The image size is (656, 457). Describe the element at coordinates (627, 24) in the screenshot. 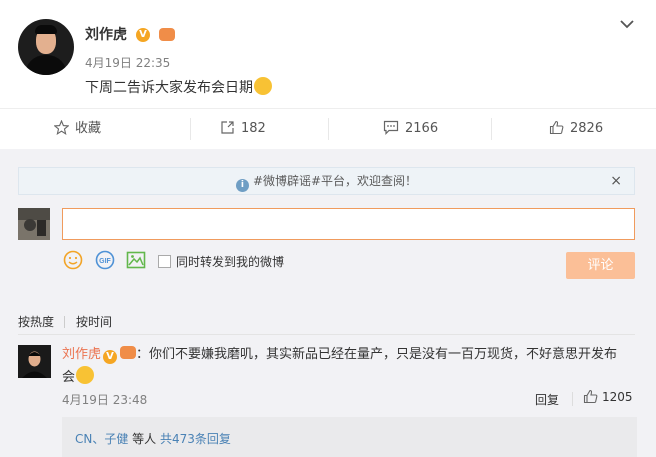

I see `chevron-down-icon` at that location.